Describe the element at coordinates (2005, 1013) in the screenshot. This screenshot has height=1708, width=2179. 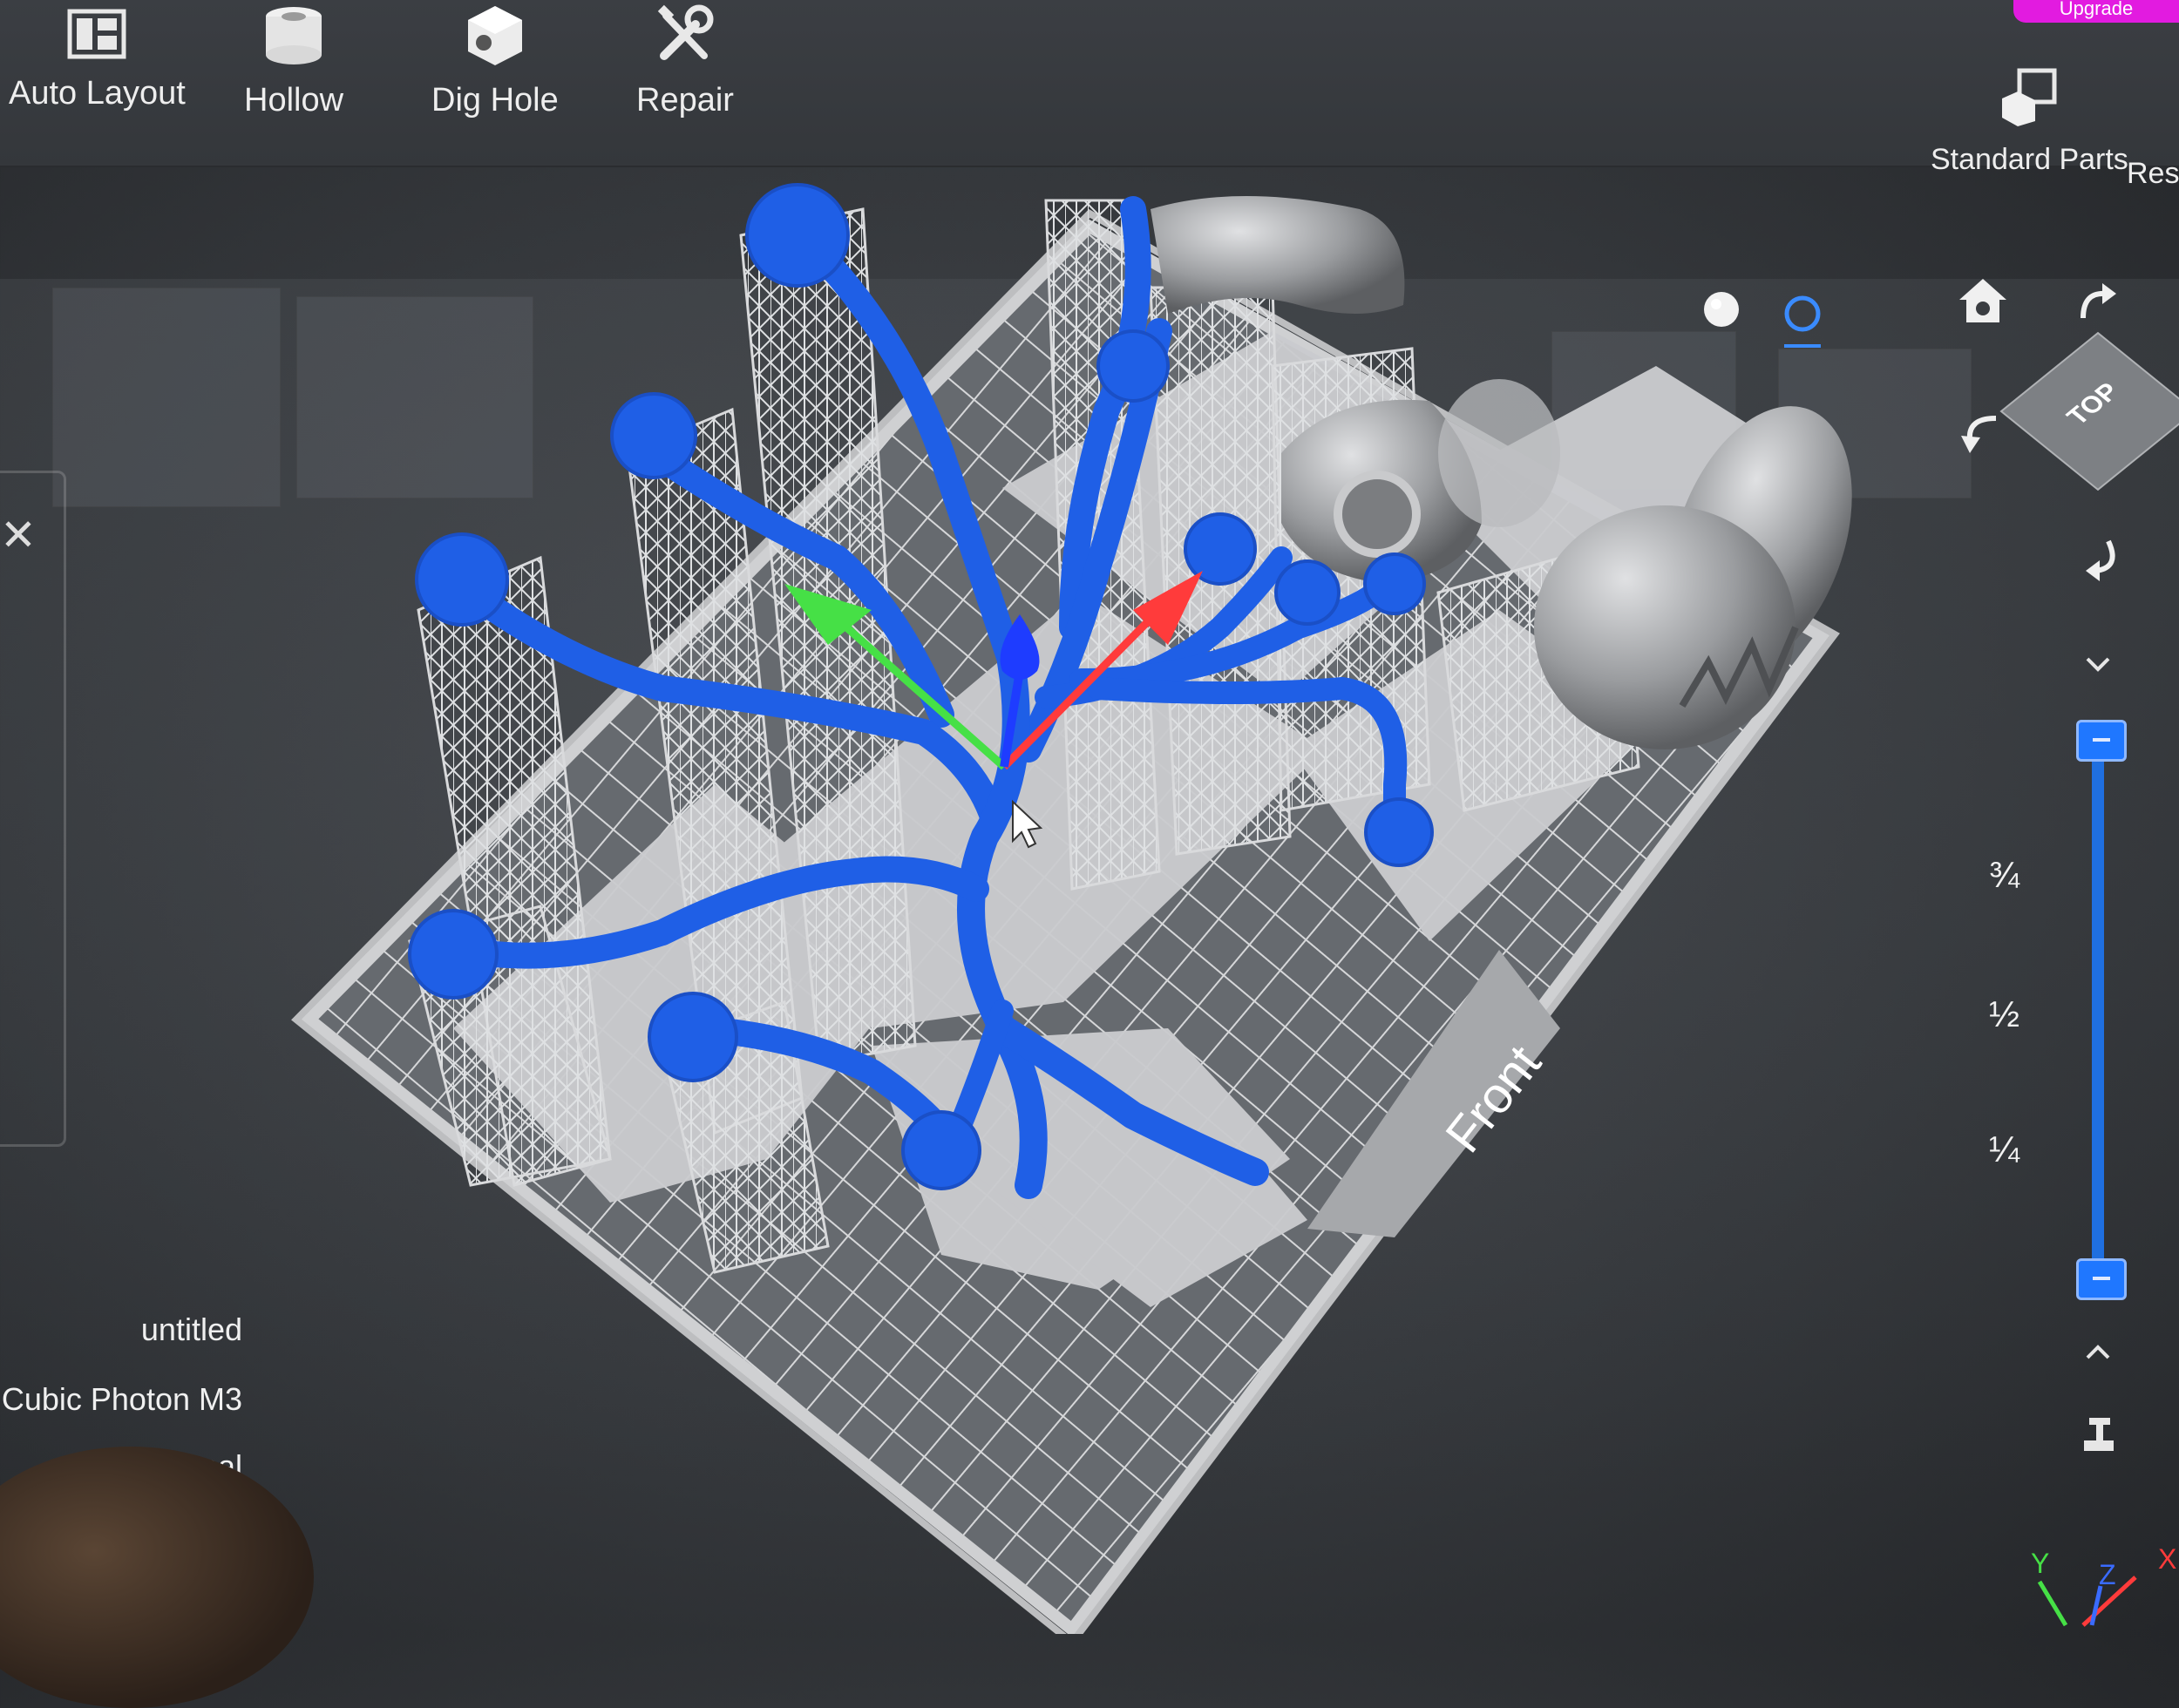
I see `slider-mark-half: ½` at that location.